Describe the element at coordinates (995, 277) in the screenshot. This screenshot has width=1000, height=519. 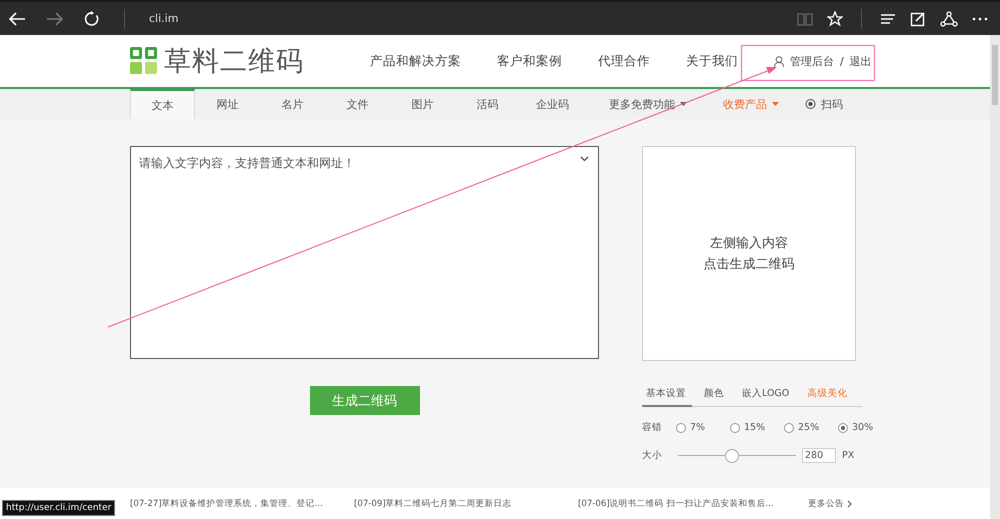
I see `scrollbar` at that location.